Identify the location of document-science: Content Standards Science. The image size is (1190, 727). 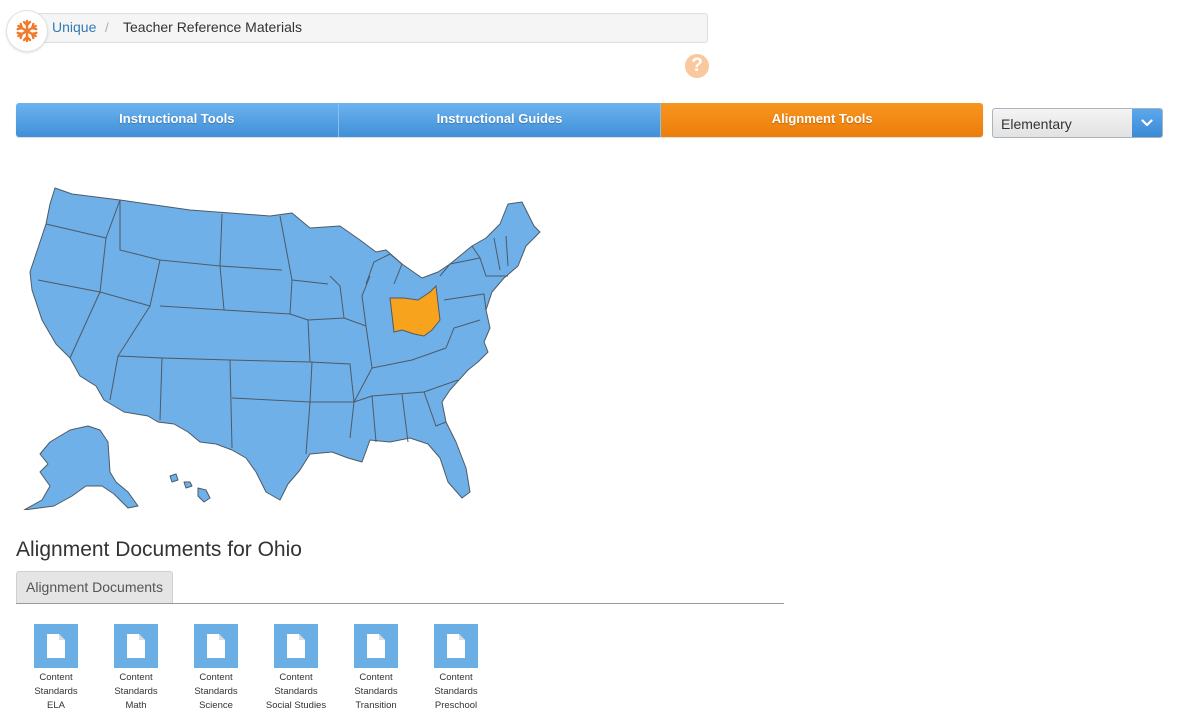
(216, 668).